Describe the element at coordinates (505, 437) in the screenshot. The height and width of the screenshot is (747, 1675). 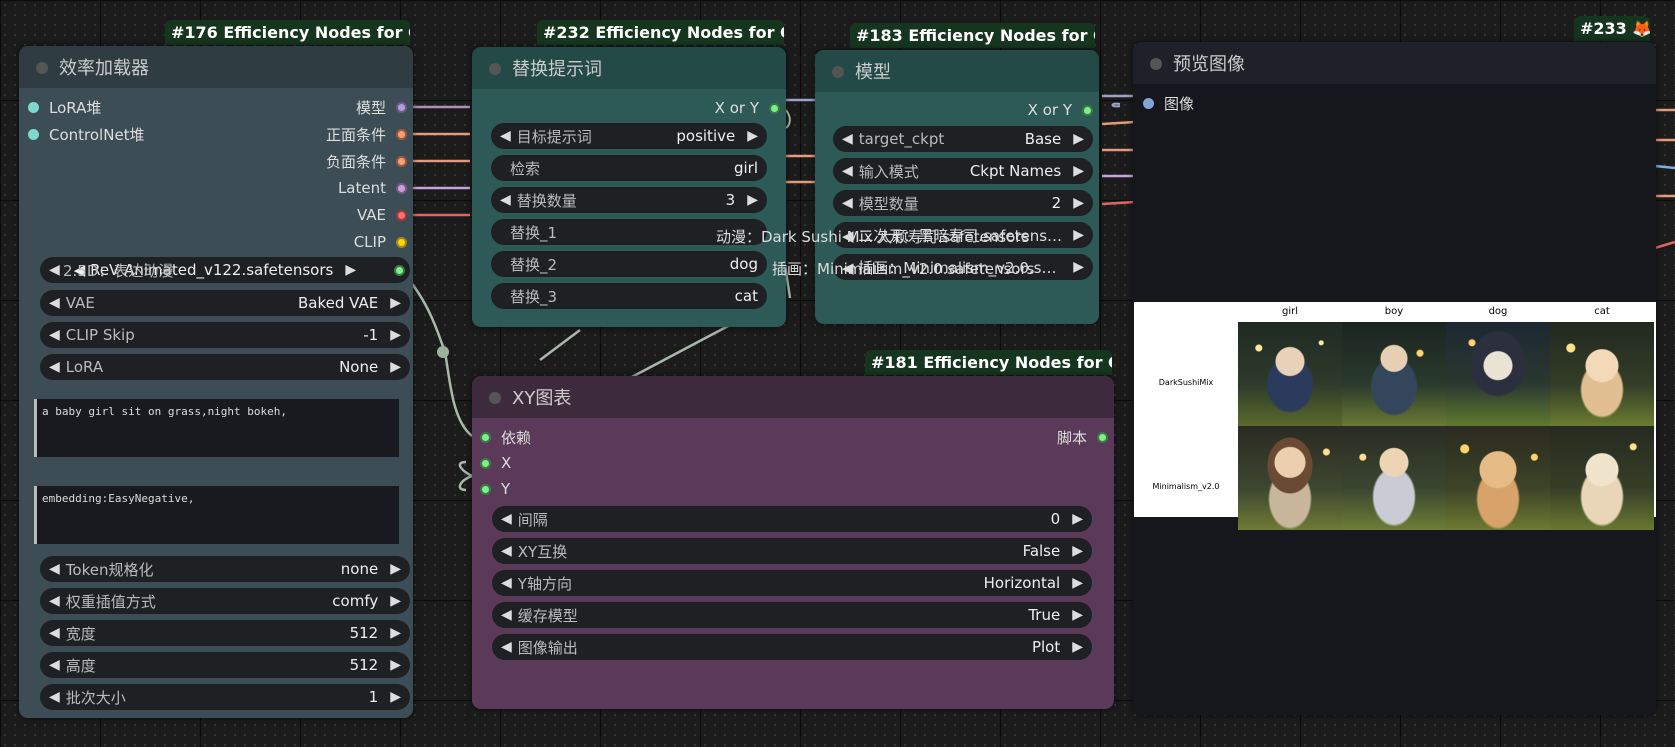
I see `input-dependencies: 依赖` at that location.